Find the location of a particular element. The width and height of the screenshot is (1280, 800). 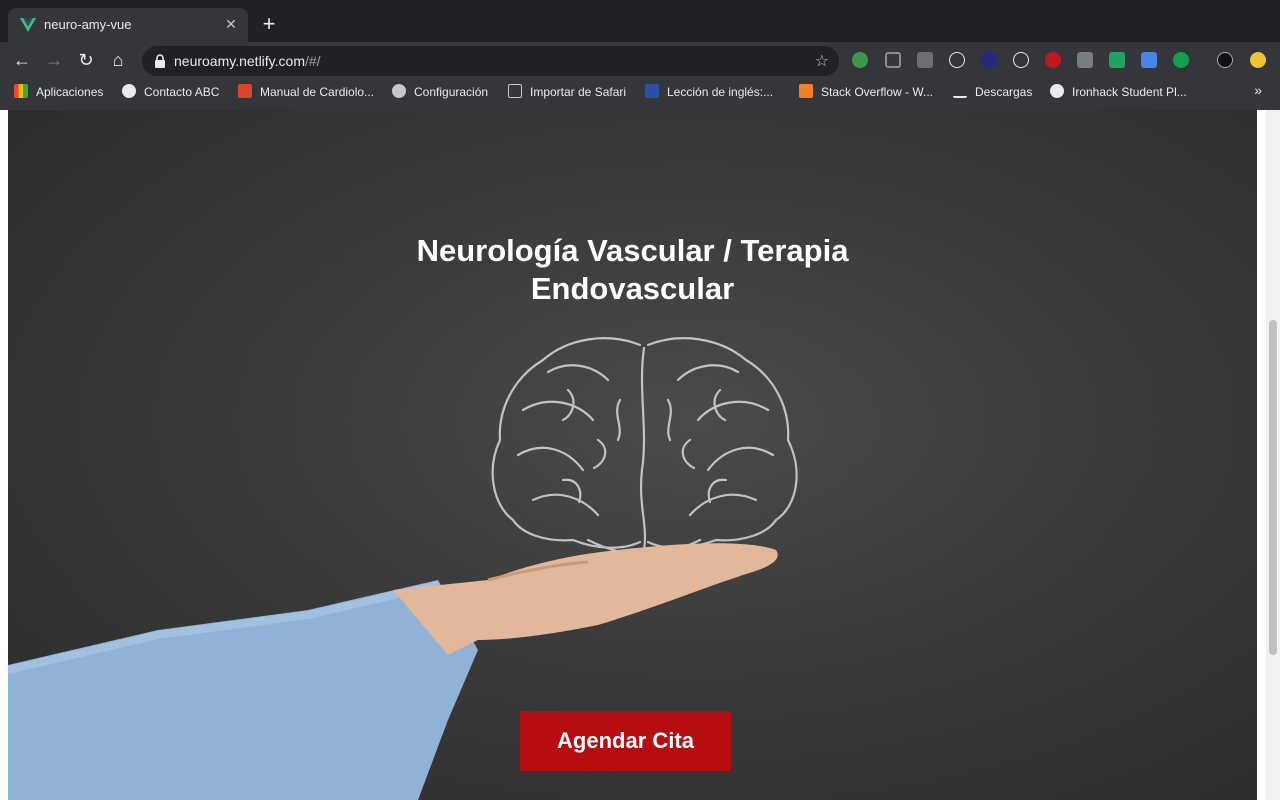

browser-tab: neuro-amy-vue ✕ is located at coordinates (128, 25).